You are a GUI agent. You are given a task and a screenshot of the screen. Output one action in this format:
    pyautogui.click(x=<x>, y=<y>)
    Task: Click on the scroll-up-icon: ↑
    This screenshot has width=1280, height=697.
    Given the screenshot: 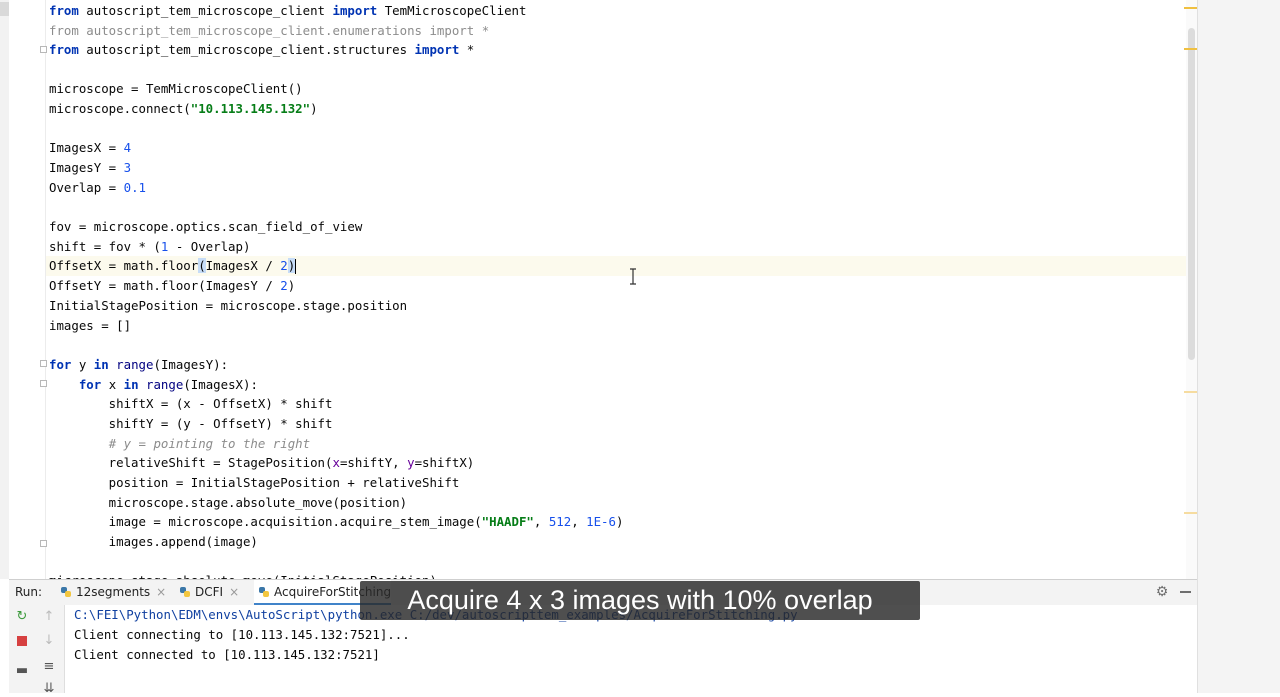 What is the action you would take?
    pyautogui.click(x=49, y=617)
    